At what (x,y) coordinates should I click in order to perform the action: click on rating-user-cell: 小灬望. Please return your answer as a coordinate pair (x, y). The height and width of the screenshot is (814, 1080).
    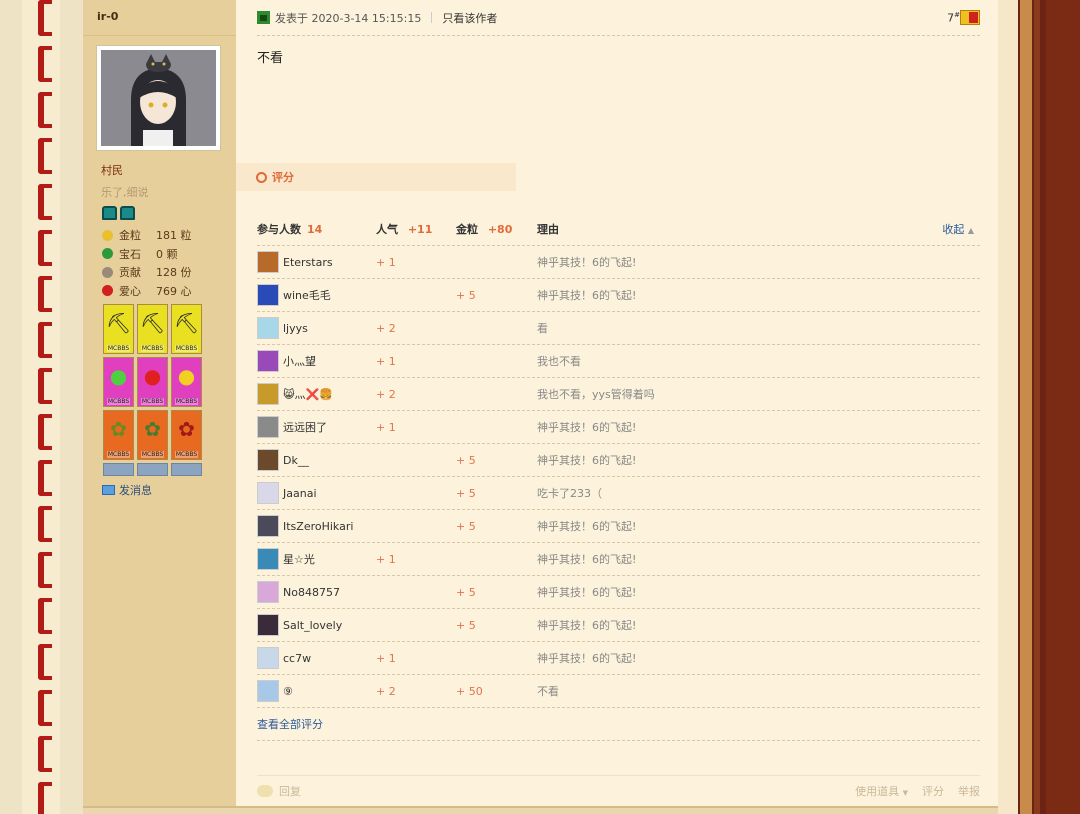
    Looking at the image, I should click on (316, 361).